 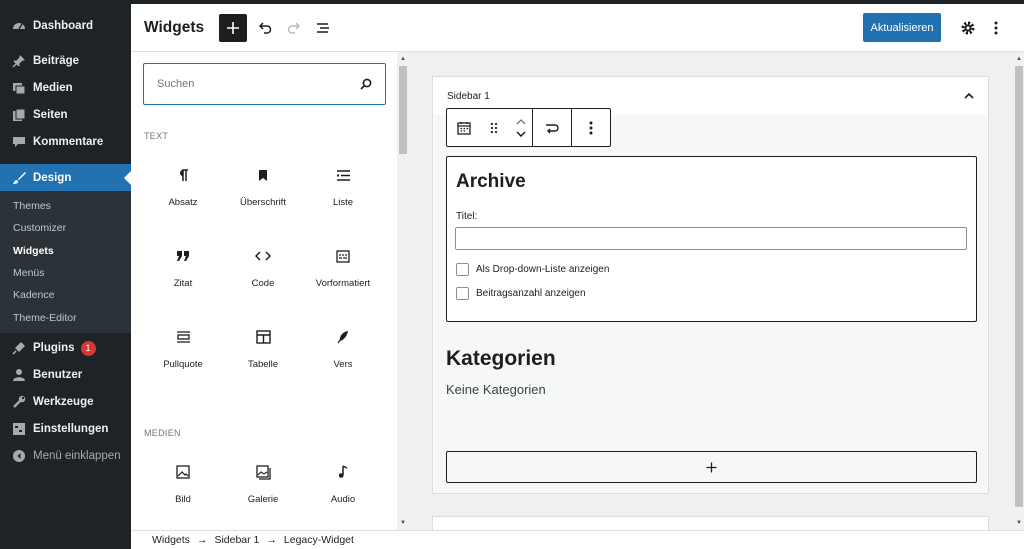 What do you see at coordinates (65, 177) in the screenshot?
I see `menu-item-design: Design` at bounding box center [65, 177].